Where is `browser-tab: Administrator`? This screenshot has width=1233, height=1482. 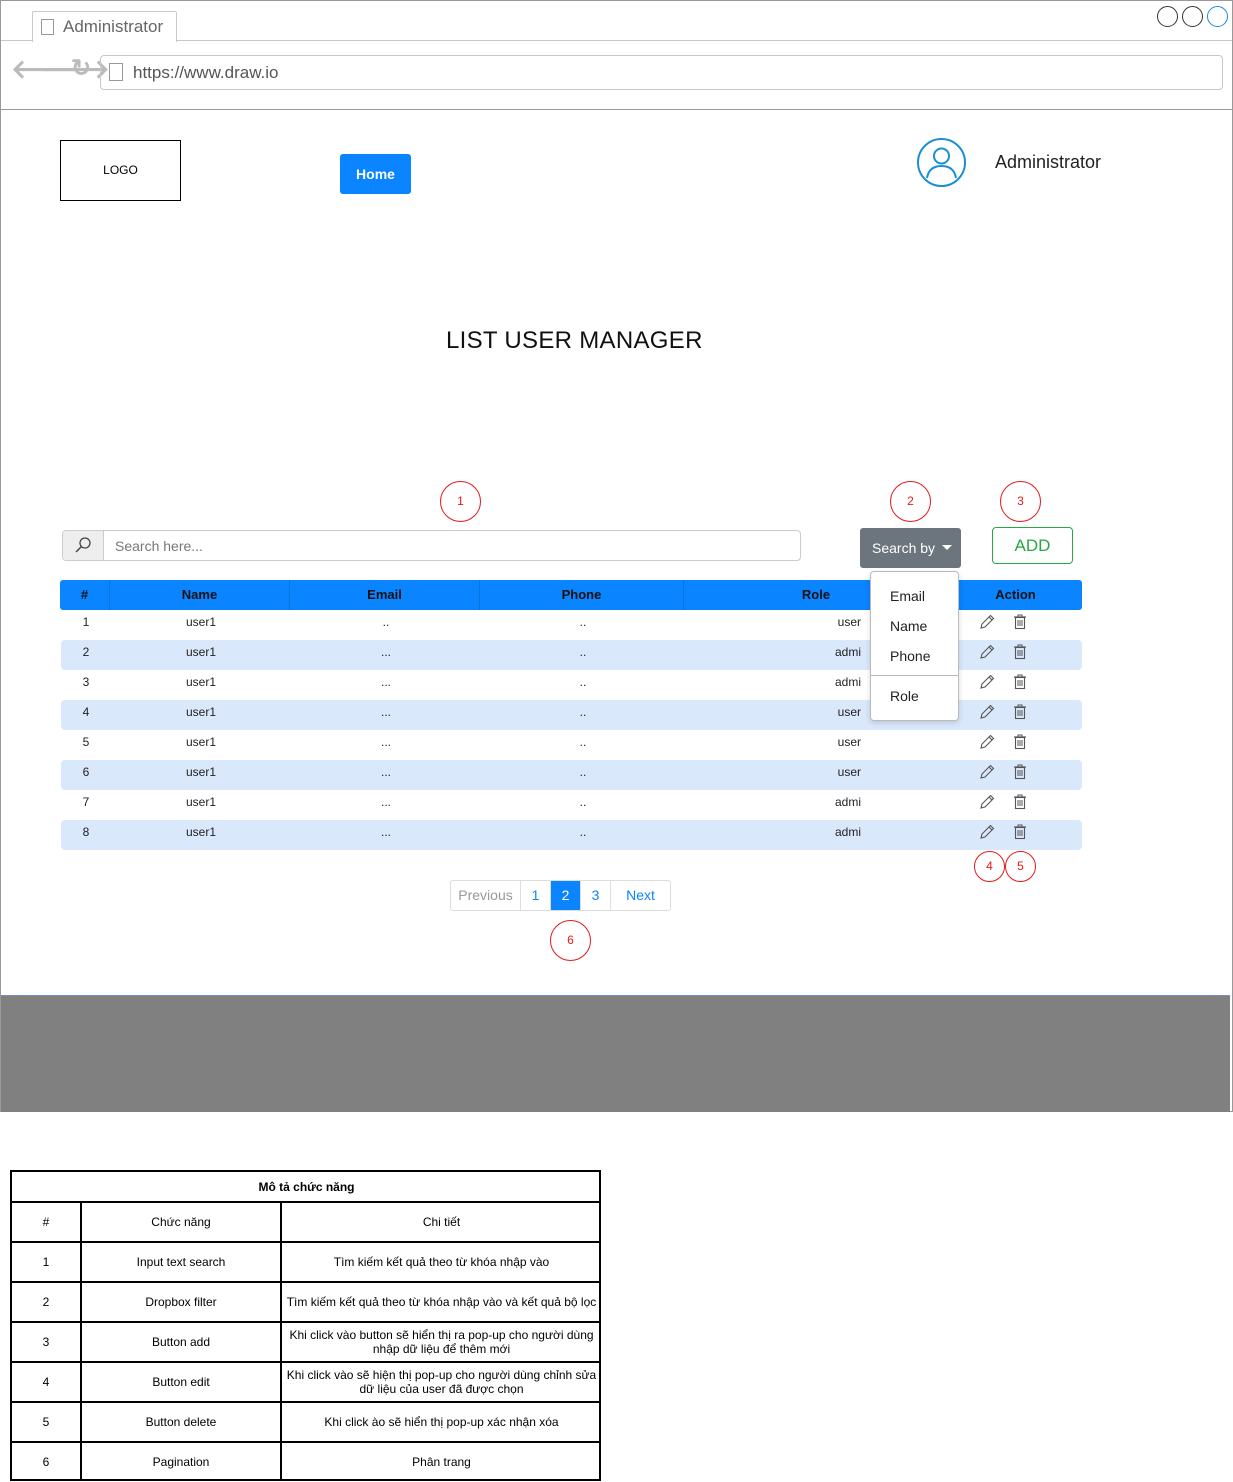
browser-tab: Administrator is located at coordinates (104, 26).